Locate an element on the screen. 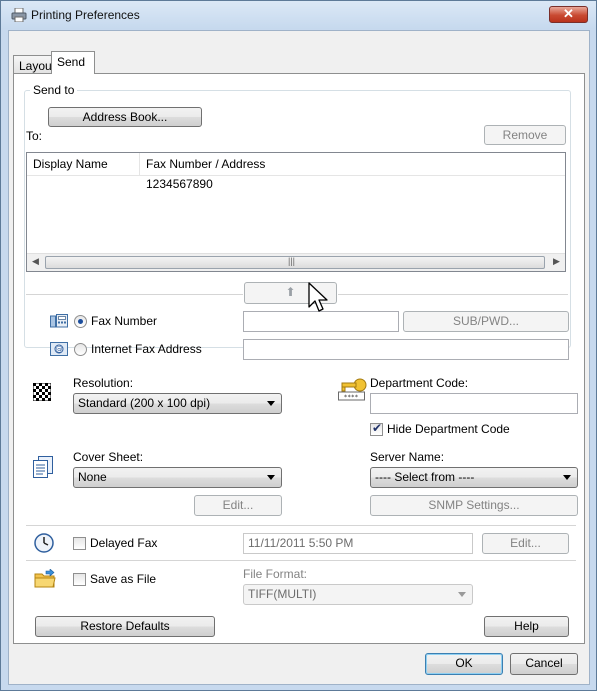 Image resolution: width=597 pixels, height=691 pixels. key-icon: **** is located at coordinates (352, 389).